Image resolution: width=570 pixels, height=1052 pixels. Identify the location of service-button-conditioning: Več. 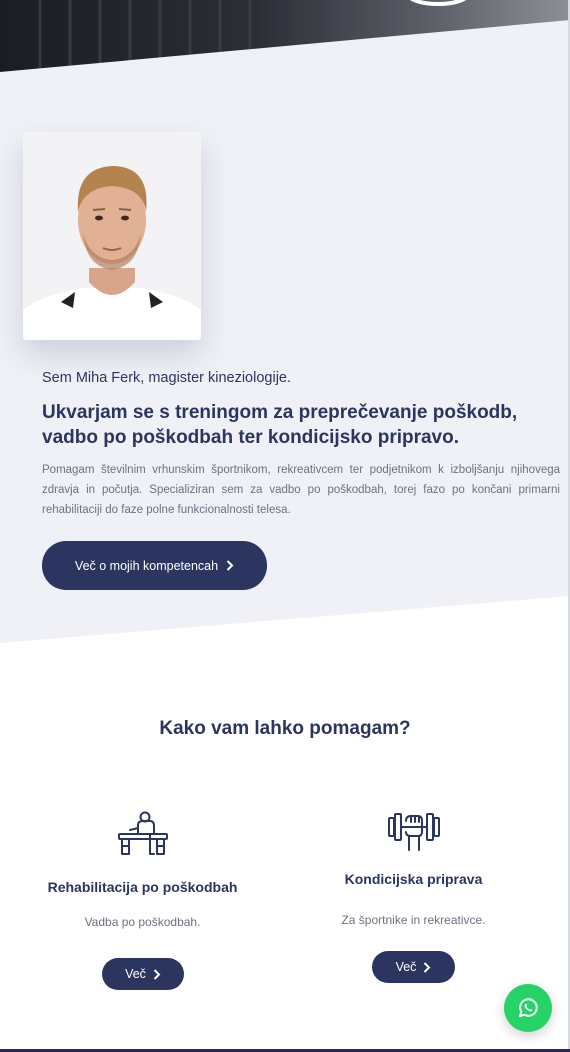
(413, 967).